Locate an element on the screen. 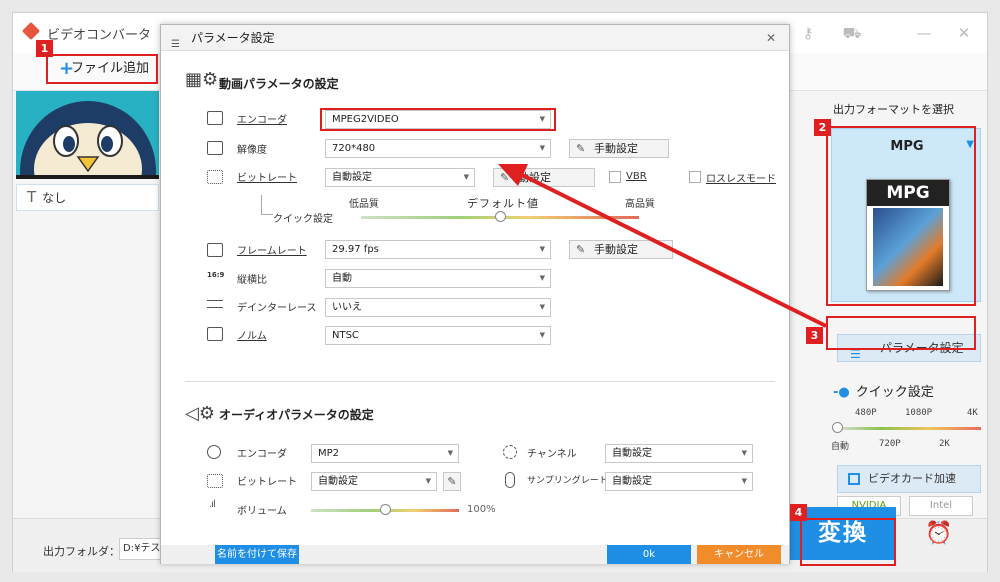  annotation-arrow is located at coordinates (662, 246).